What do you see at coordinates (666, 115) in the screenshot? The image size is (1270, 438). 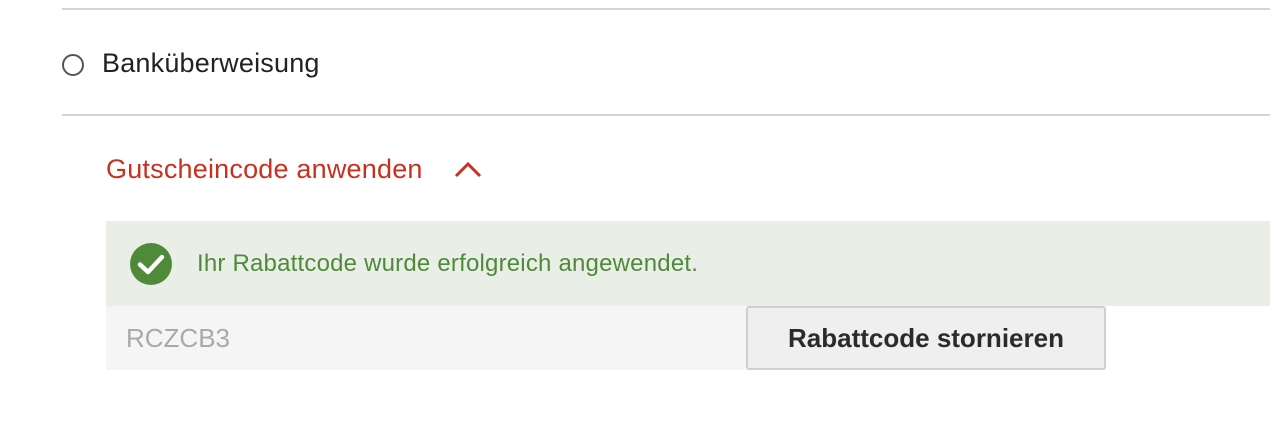 I see `divider-middle` at bounding box center [666, 115].